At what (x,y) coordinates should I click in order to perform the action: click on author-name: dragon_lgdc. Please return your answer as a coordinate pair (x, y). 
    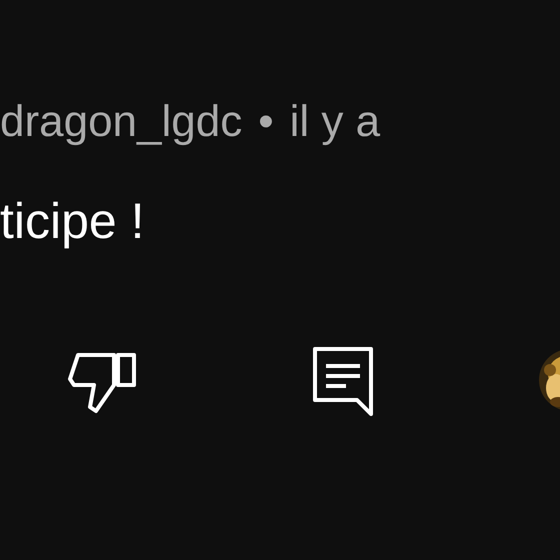
    Looking at the image, I should click on (121, 122).